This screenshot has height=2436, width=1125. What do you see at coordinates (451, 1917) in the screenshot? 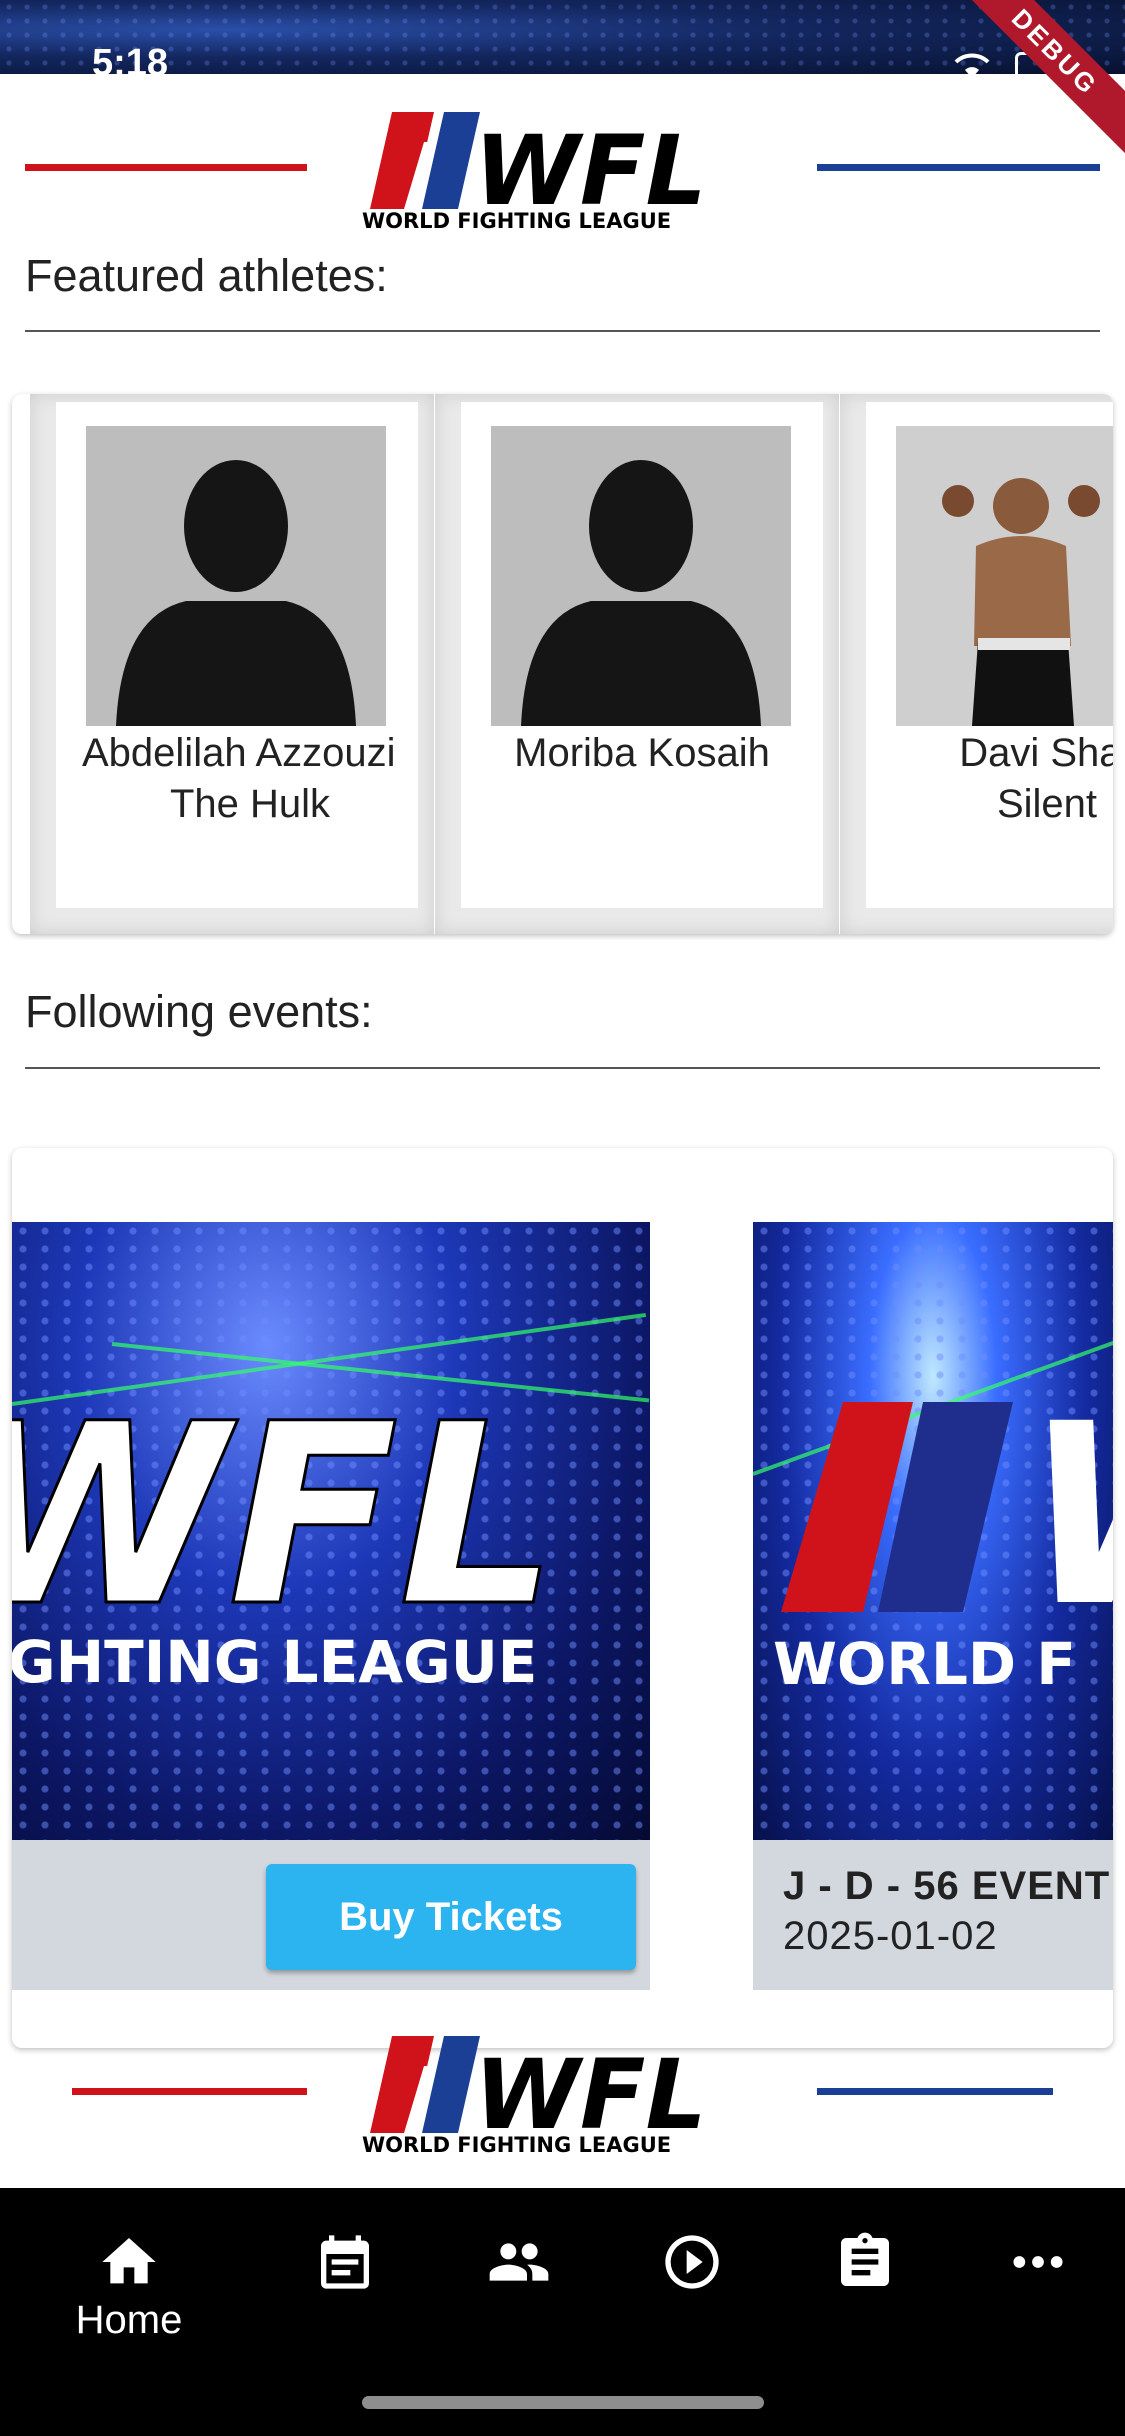
I see `buy-tickets-button: Buy Tickets` at bounding box center [451, 1917].